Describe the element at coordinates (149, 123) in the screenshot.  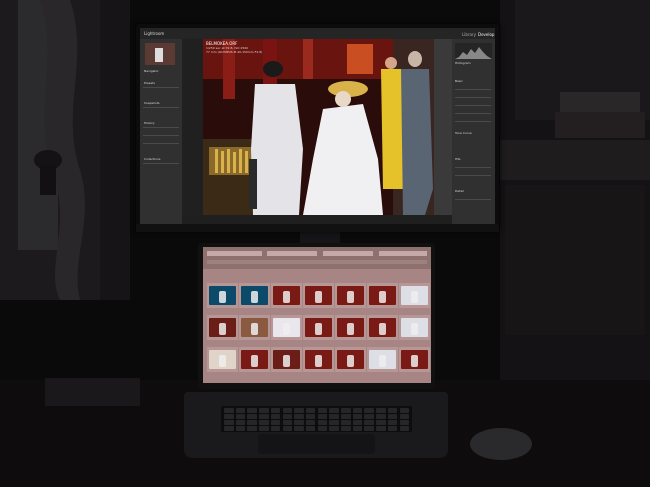
I see `panel-section-history: History` at that location.